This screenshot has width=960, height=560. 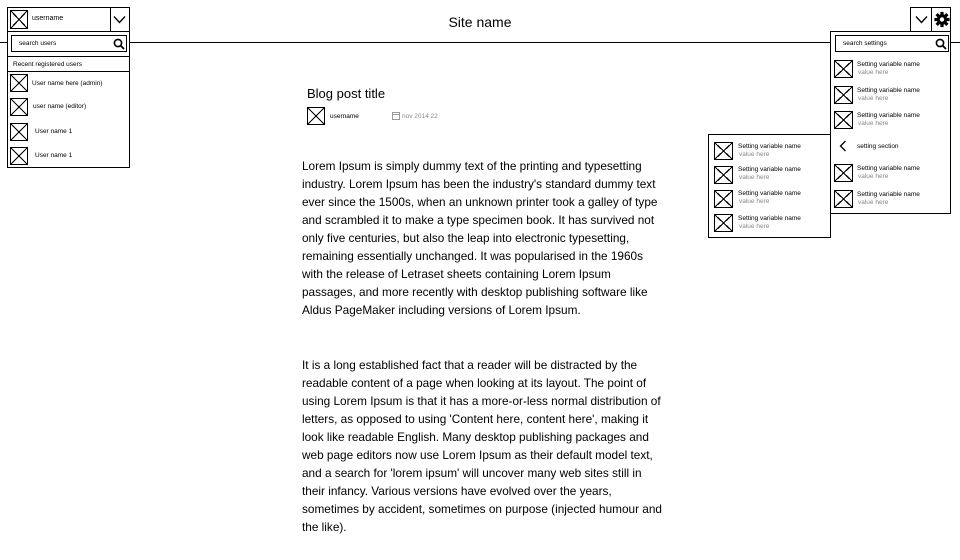 What do you see at coordinates (68, 19) in the screenshot?
I see `user-dropdown-button: username` at bounding box center [68, 19].